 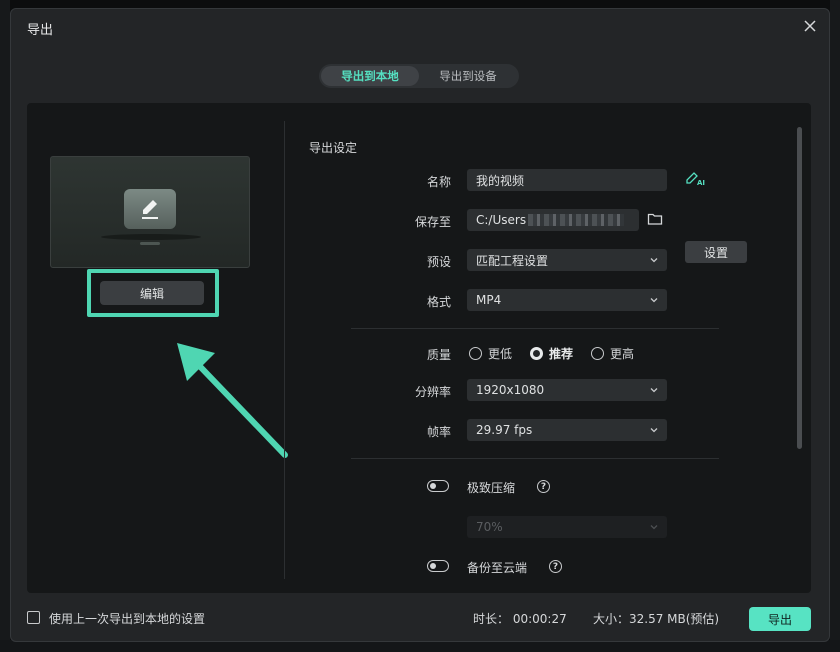 I want to click on estimated-size-text: 大小：32.57 MB(预估), so click(x=656, y=619).